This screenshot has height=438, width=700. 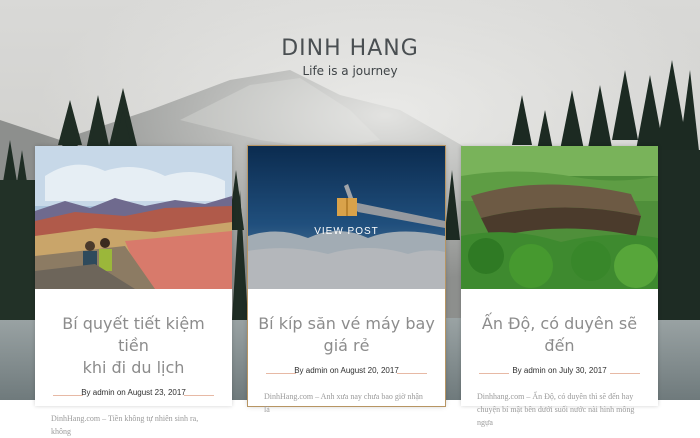 I want to click on post-thumbnail-image: VIEW POST, so click(x=346, y=217).